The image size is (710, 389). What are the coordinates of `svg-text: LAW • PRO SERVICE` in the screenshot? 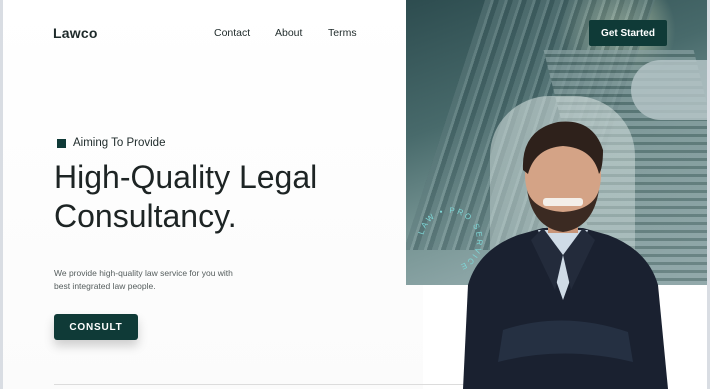 It's located at (451, 239).